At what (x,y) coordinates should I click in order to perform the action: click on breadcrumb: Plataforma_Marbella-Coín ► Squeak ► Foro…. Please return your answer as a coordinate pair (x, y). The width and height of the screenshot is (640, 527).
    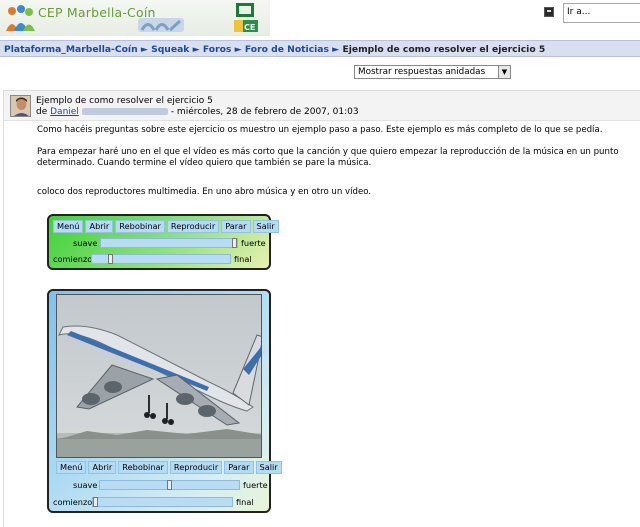
    Looking at the image, I should click on (320, 48).